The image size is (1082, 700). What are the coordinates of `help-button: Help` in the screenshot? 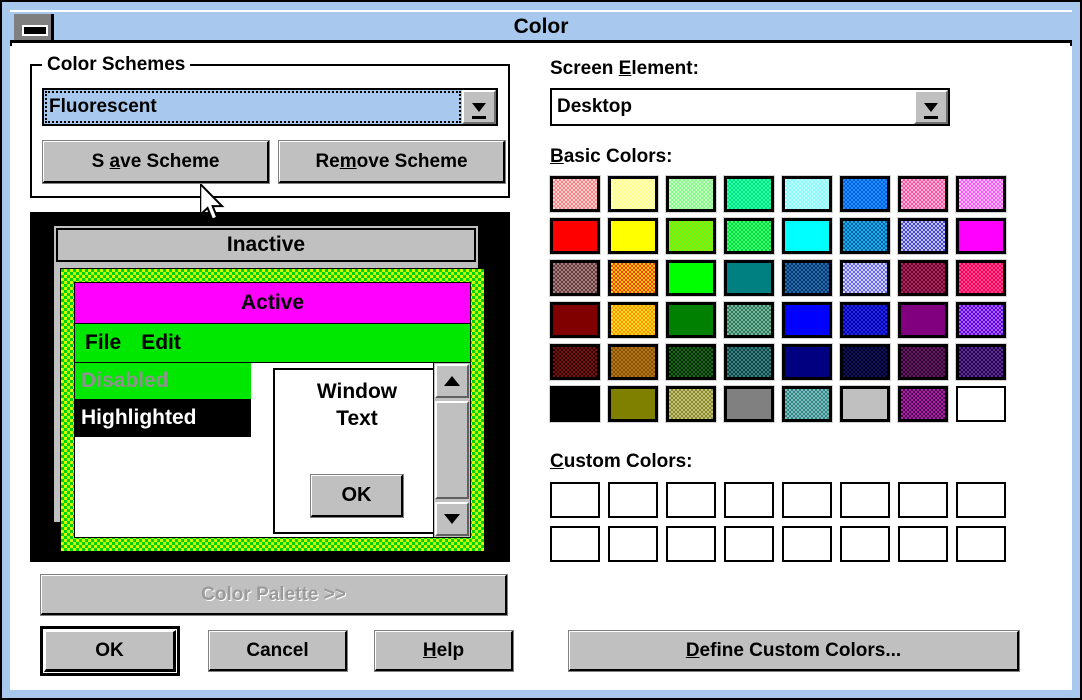 It's located at (444, 651).